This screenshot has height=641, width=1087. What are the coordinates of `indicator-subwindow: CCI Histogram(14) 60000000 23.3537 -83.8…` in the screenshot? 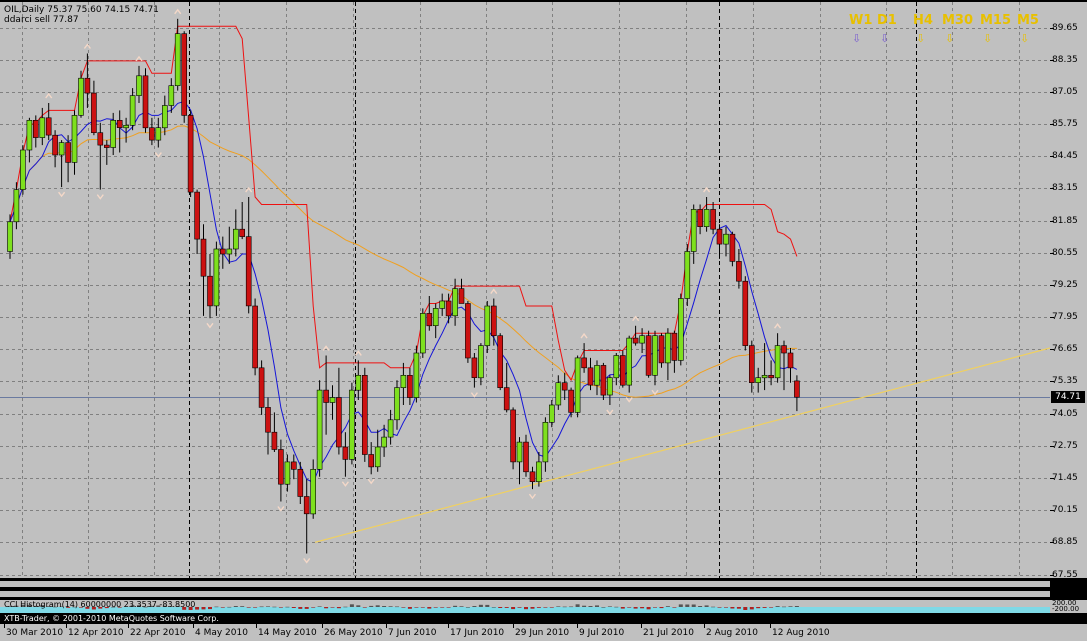 It's located at (525, 606).